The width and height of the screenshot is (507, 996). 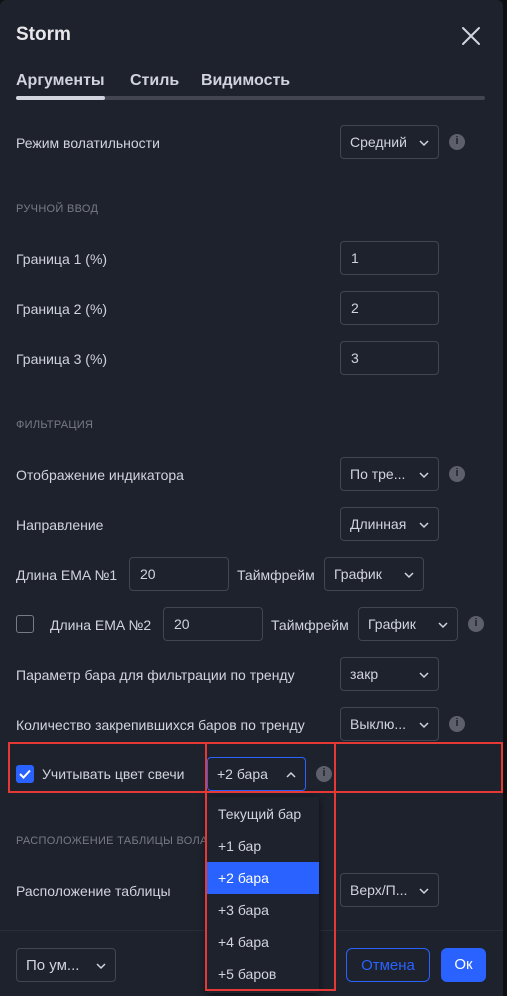 I want to click on ema2-checkbox, so click(x=25, y=624).